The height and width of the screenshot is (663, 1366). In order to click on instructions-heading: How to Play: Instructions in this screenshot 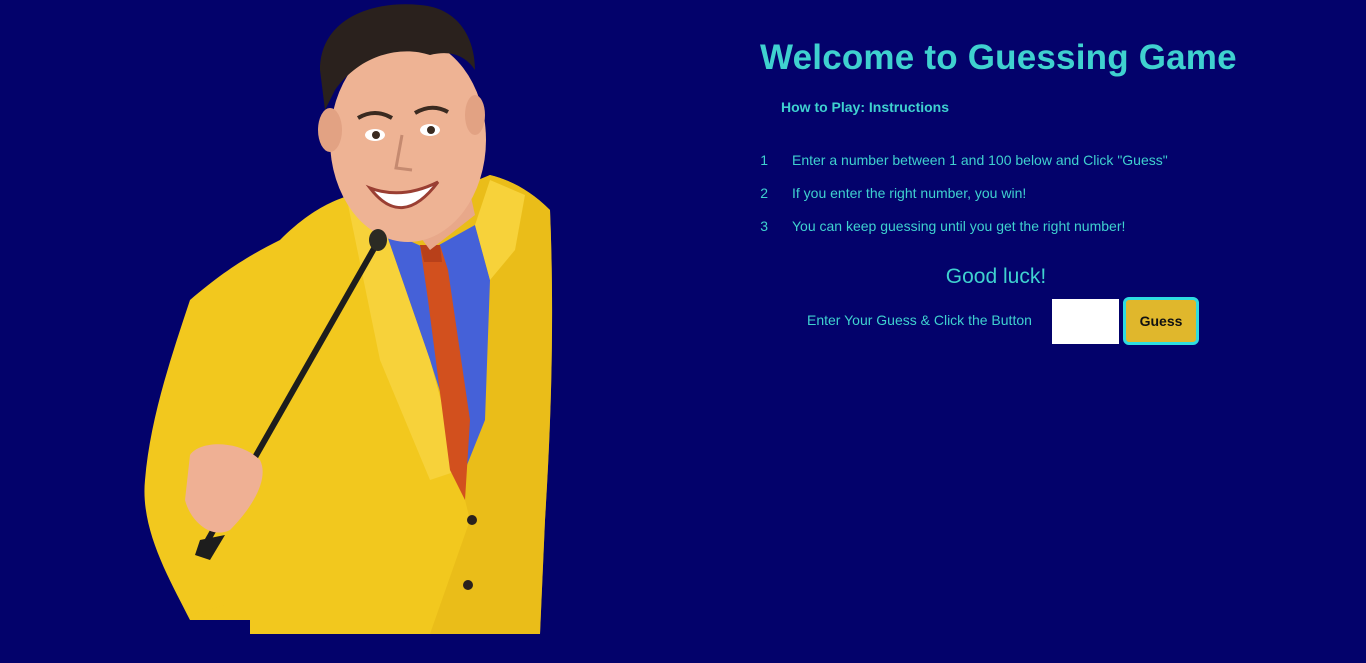, I will do `click(865, 107)`.